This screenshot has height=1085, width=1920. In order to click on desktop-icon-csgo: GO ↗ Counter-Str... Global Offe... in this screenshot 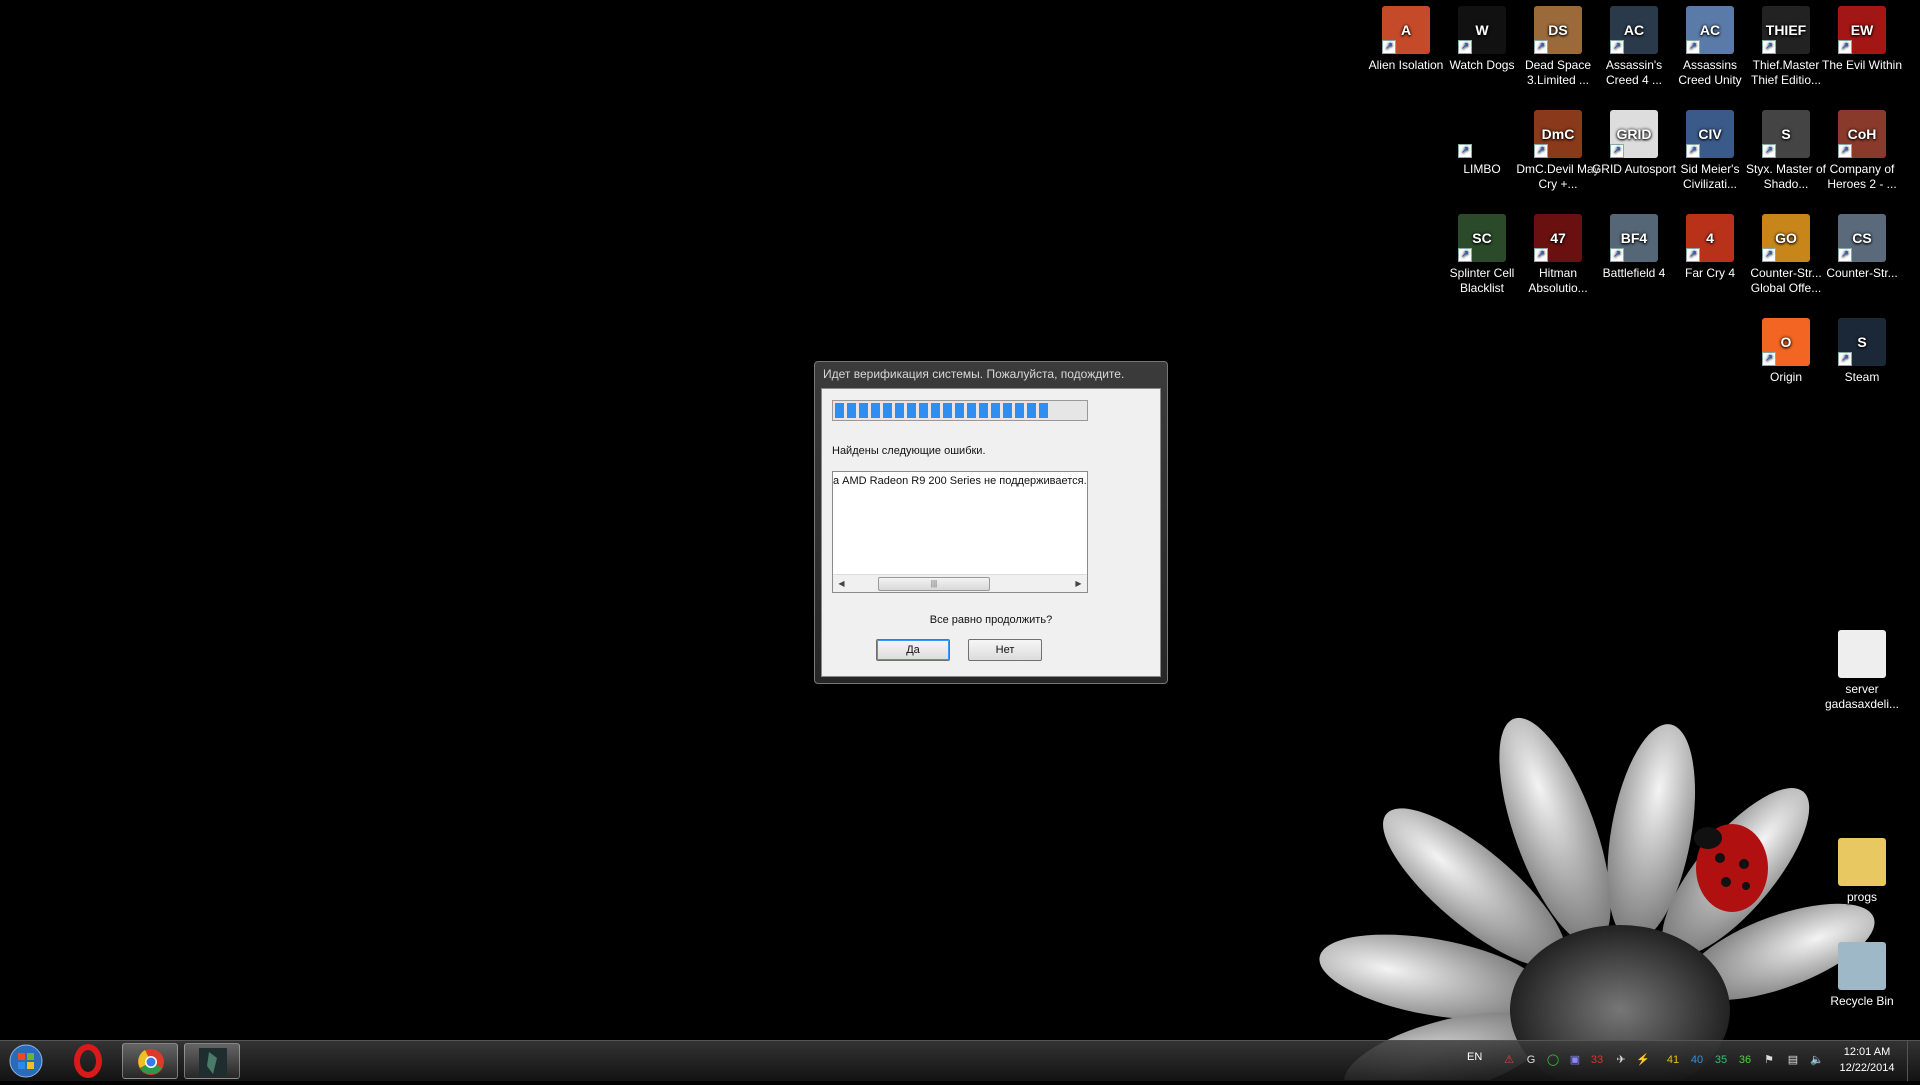, I will do `click(1786, 252)`.